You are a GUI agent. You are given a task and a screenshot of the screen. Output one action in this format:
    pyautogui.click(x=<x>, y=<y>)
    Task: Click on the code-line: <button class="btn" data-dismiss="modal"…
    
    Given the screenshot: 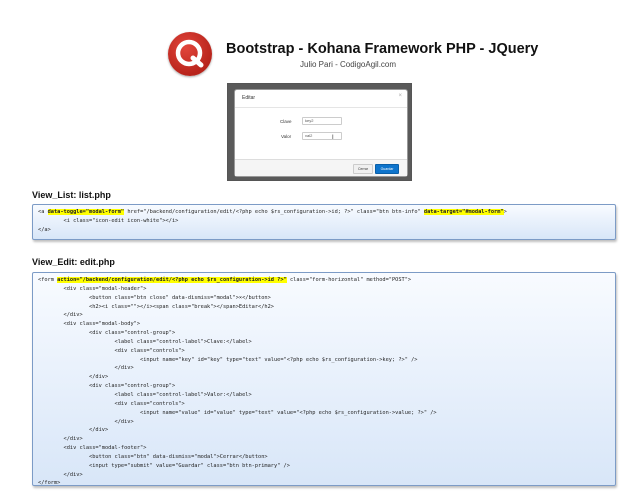 What is the action you would take?
    pyautogui.click(x=237, y=457)
    